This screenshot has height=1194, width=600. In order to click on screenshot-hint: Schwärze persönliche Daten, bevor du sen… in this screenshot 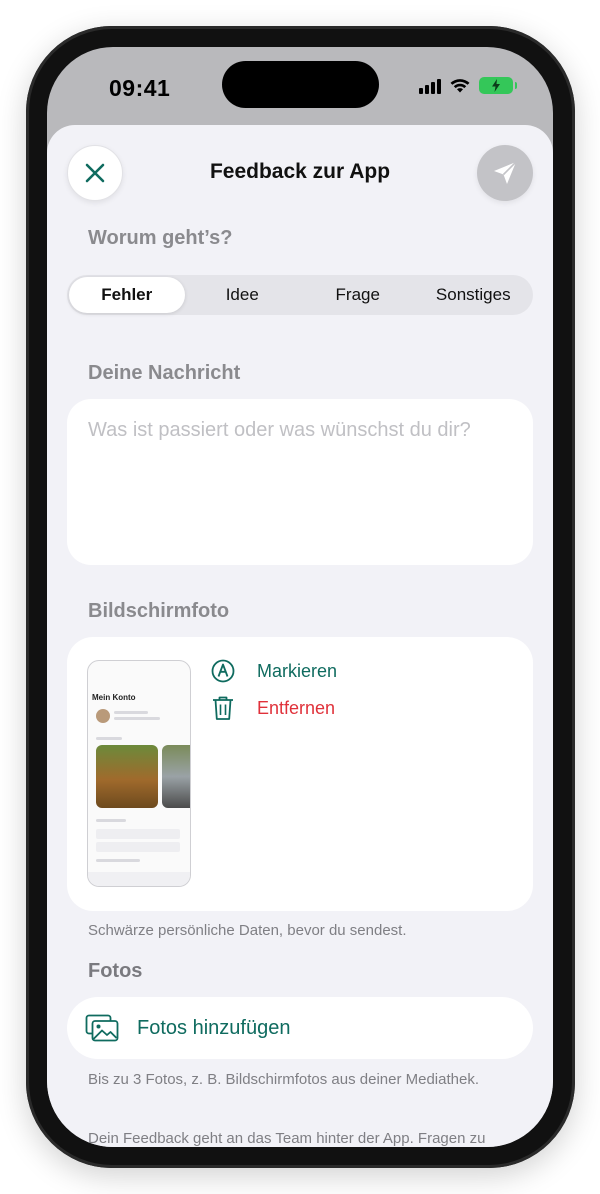, I will do `click(247, 930)`.